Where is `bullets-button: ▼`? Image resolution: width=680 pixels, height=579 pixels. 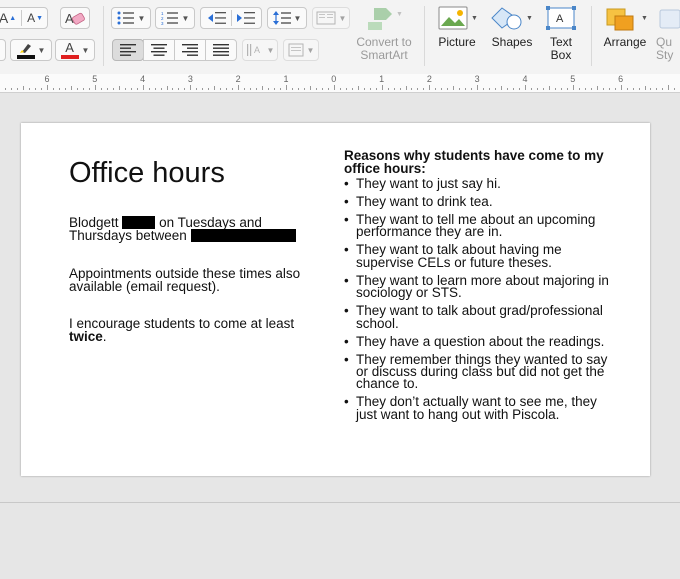 bullets-button: ▼ is located at coordinates (131, 18).